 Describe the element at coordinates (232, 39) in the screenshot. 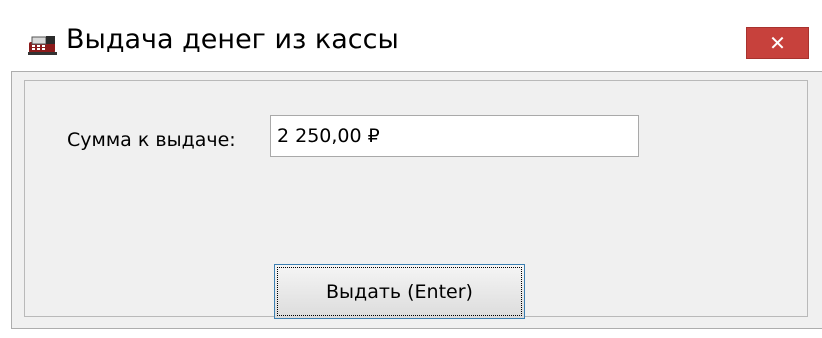

I see `window-title: Выдача денег из кассы` at that location.